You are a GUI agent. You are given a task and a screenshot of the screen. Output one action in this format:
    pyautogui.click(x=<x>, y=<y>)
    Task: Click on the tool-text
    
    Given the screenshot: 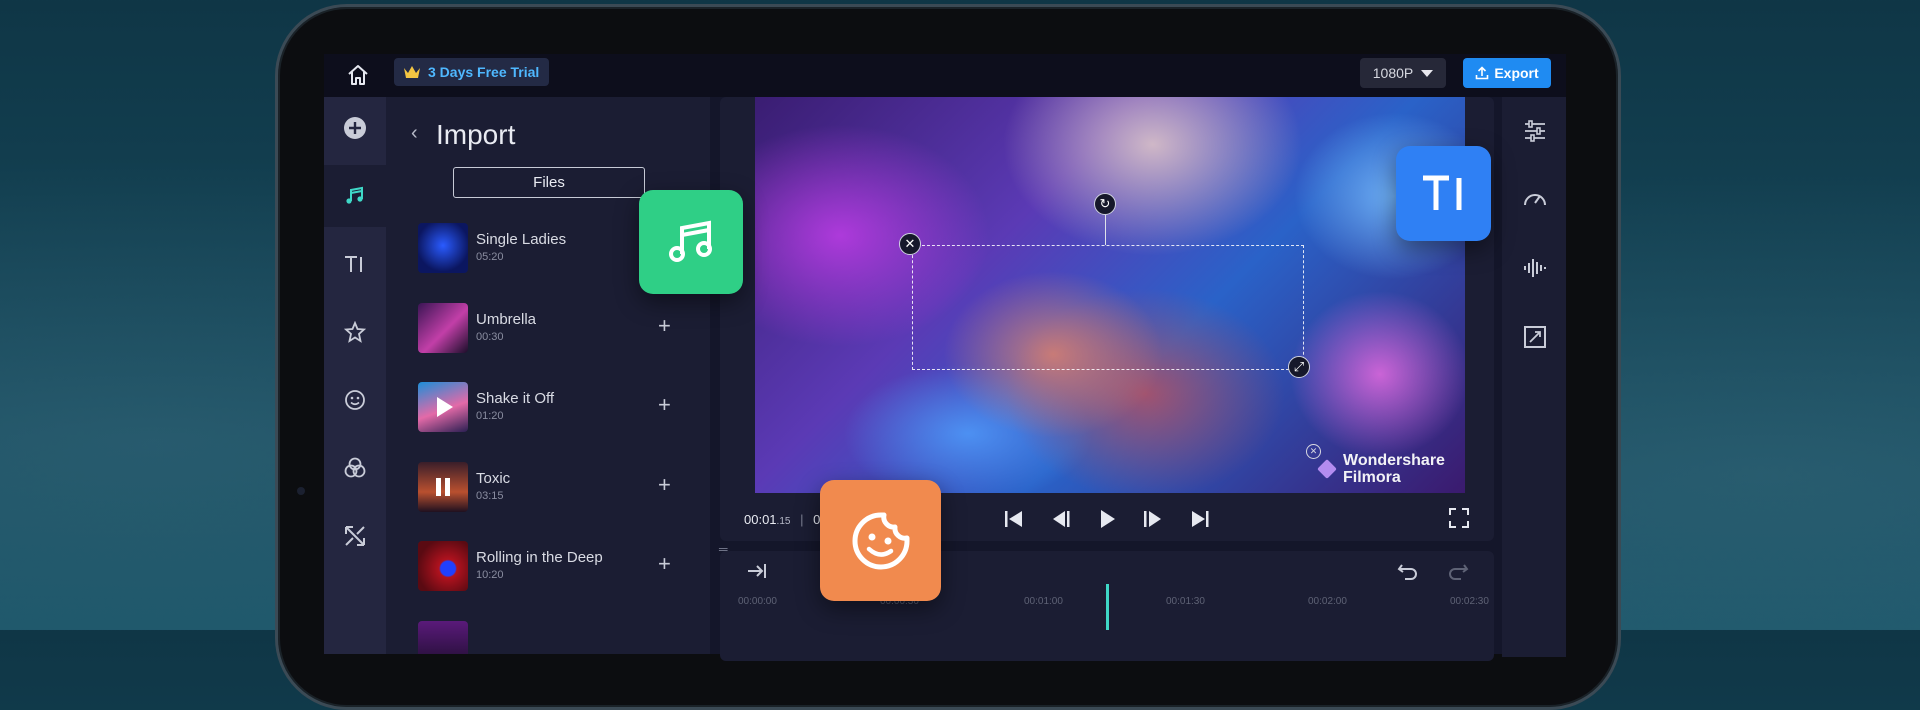 What is the action you would take?
    pyautogui.click(x=355, y=264)
    